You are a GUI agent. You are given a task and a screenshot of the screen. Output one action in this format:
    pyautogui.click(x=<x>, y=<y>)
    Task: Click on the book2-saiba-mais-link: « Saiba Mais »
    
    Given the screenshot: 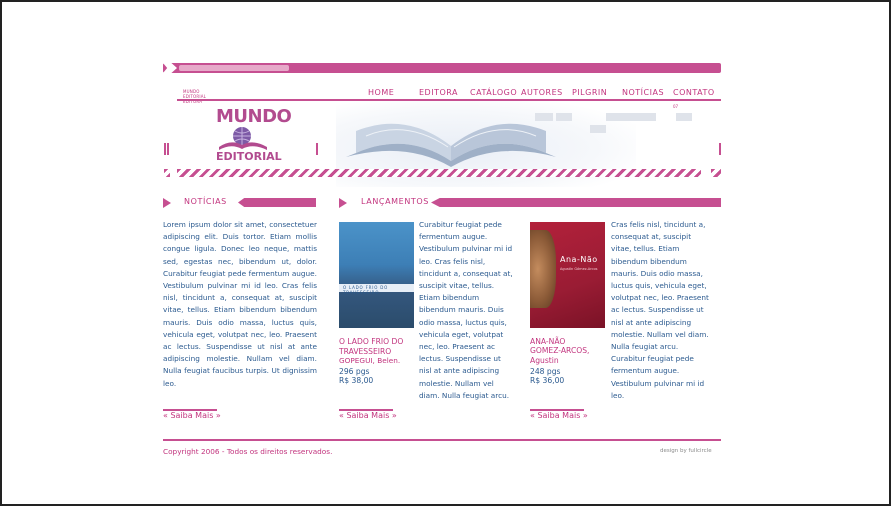 What is the action you would take?
    pyautogui.click(x=559, y=415)
    